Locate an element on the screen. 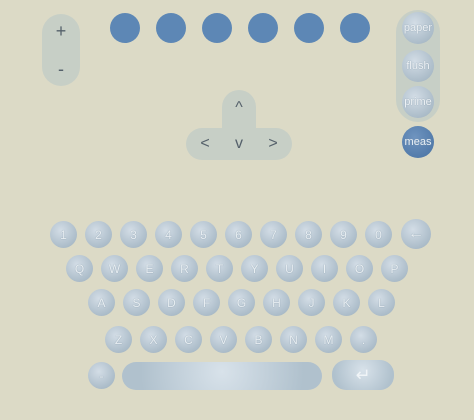 Image resolution: width=474 pixels, height=420 pixels. enter-key: ↵ is located at coordinates (363, 375).